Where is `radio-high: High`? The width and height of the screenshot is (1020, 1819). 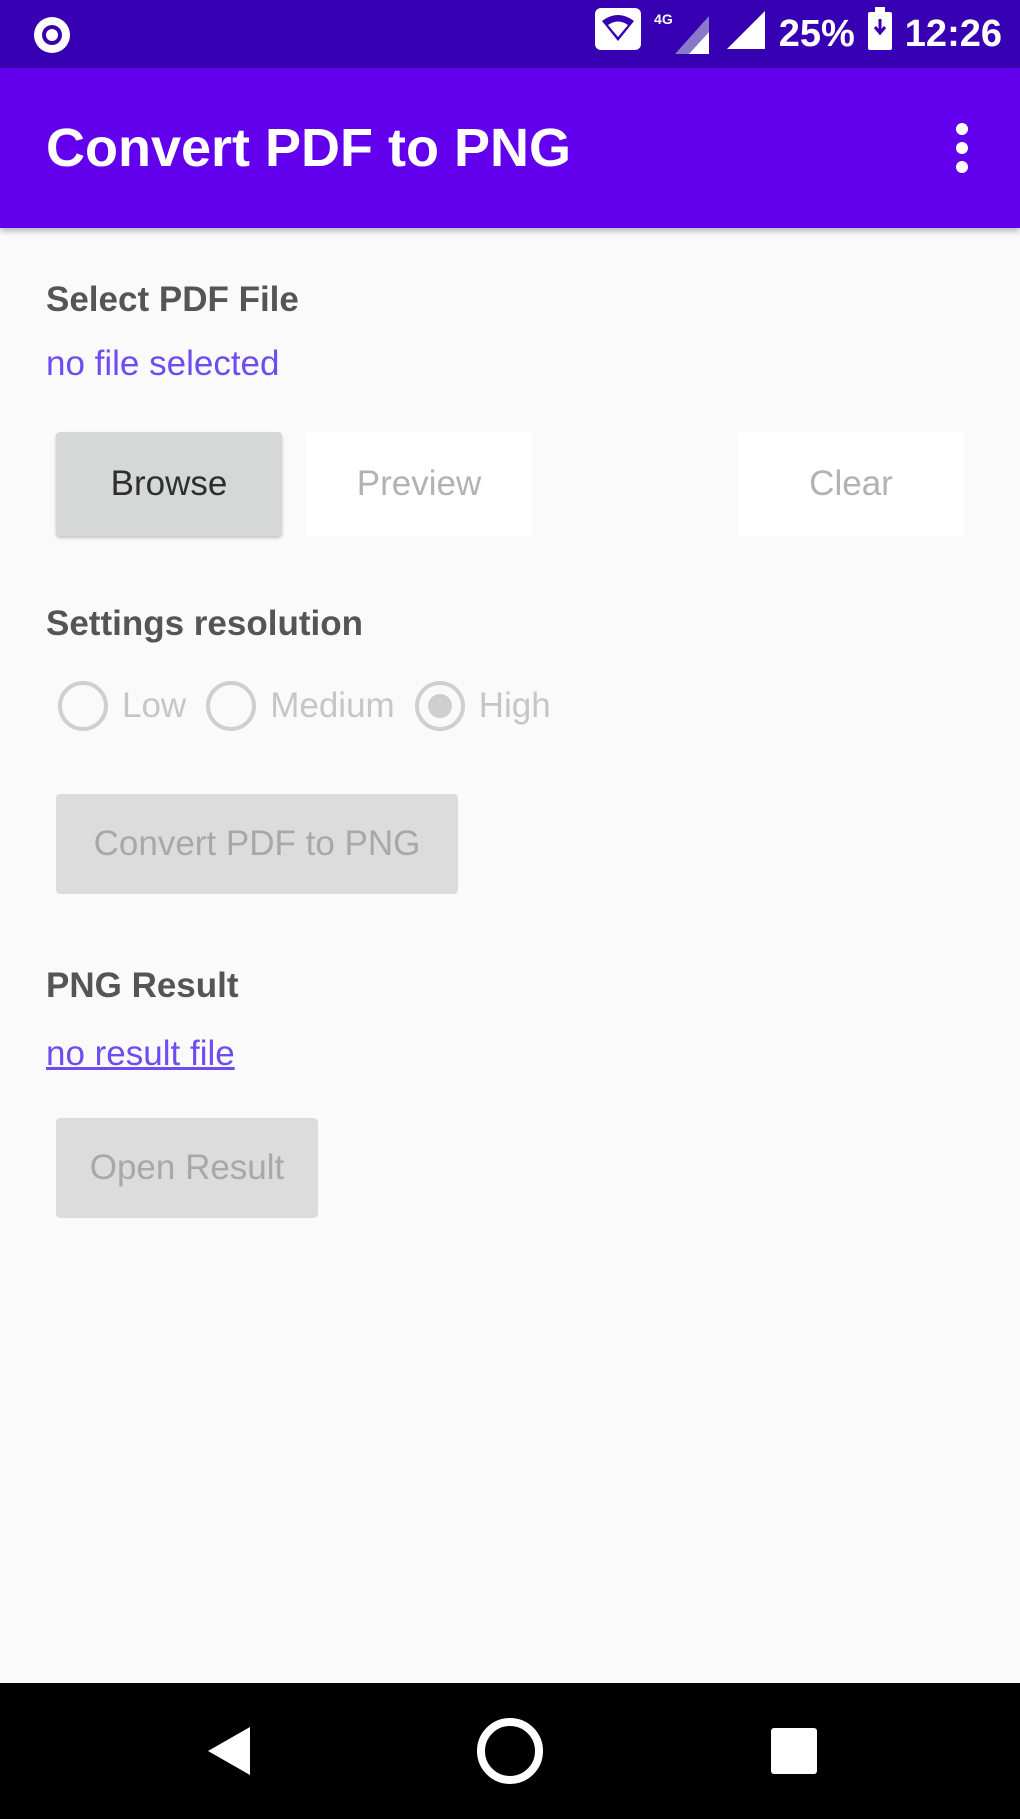 radio-high: High is located at coordinates (482, 706).